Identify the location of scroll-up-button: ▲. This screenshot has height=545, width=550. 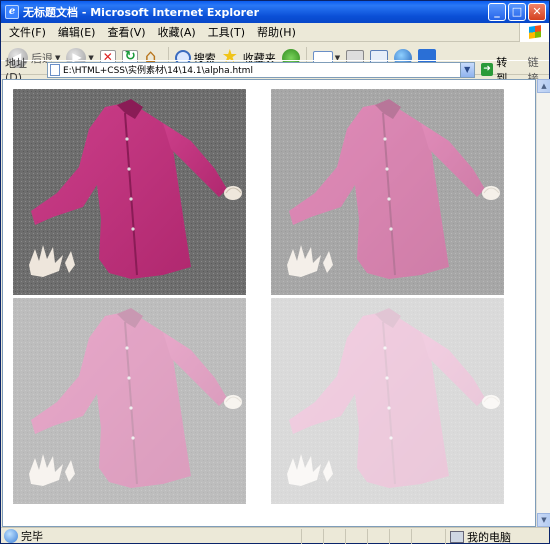
(543, 86).